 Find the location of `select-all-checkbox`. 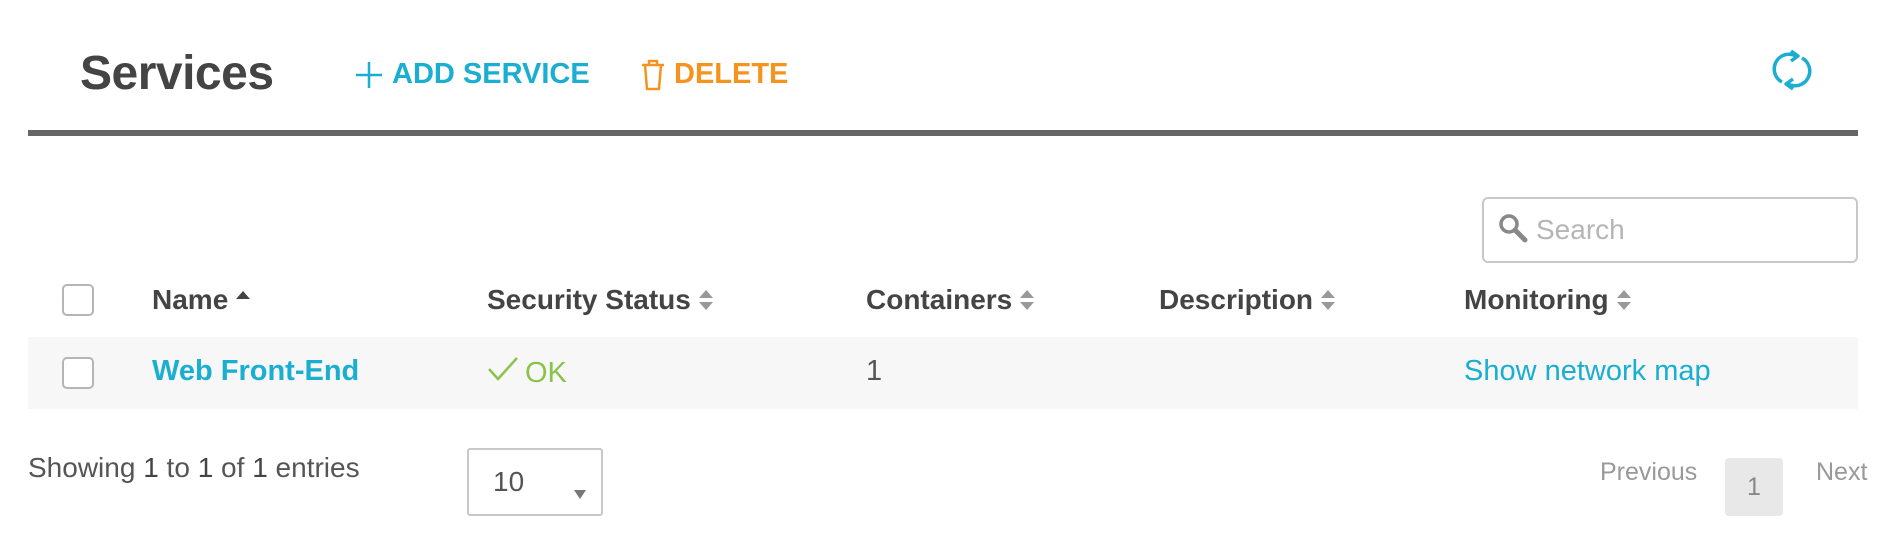

select-all-checkbox is located at coordinates (78, 300).